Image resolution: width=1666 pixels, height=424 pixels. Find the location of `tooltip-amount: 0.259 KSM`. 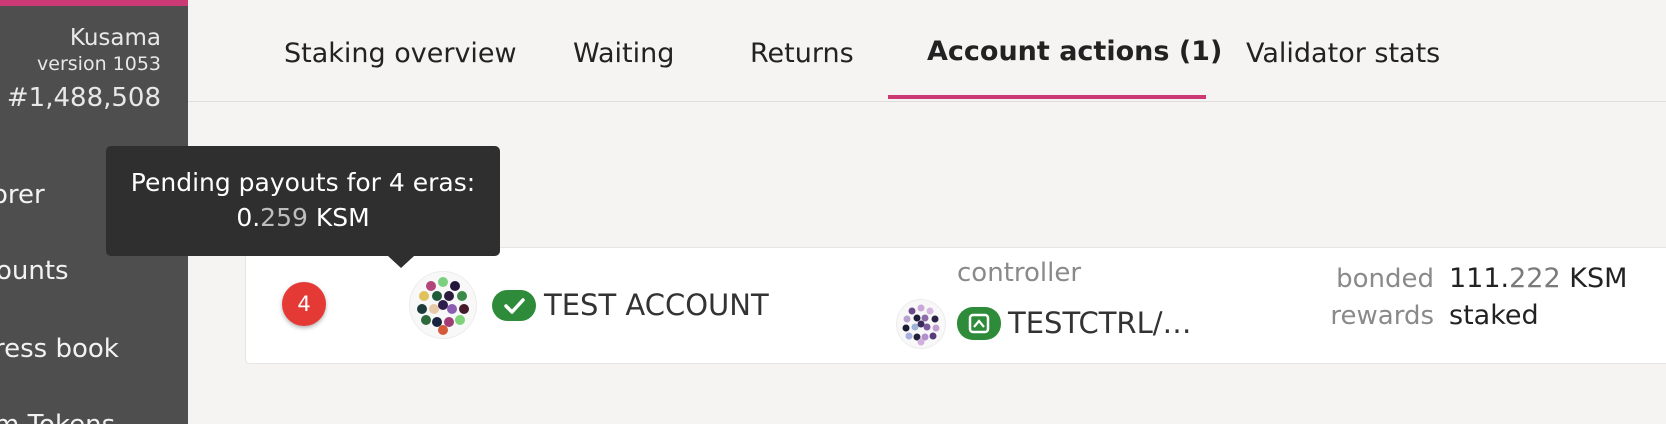

tooltip-amount: 0.259 KSM is located at coordinates (303, 217).